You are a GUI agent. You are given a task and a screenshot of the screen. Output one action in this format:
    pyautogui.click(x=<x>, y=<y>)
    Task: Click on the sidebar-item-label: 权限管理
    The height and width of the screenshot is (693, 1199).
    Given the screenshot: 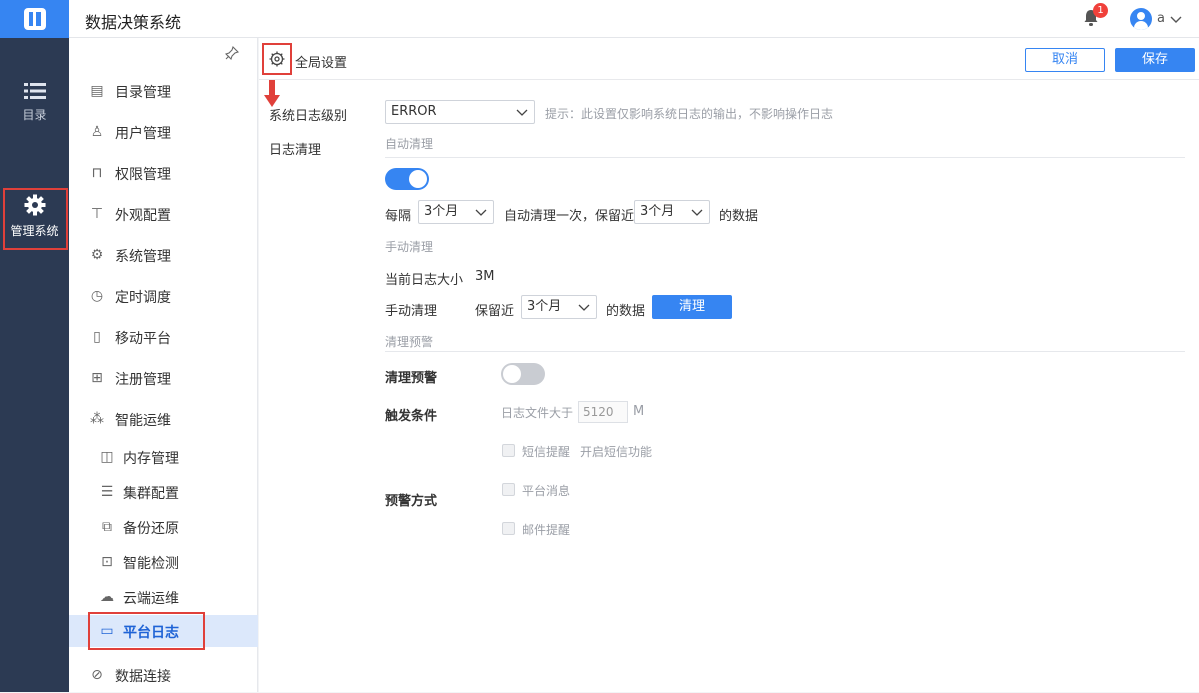 What is the action you would take?
    pyautogui.click(x=143, y=175)
    